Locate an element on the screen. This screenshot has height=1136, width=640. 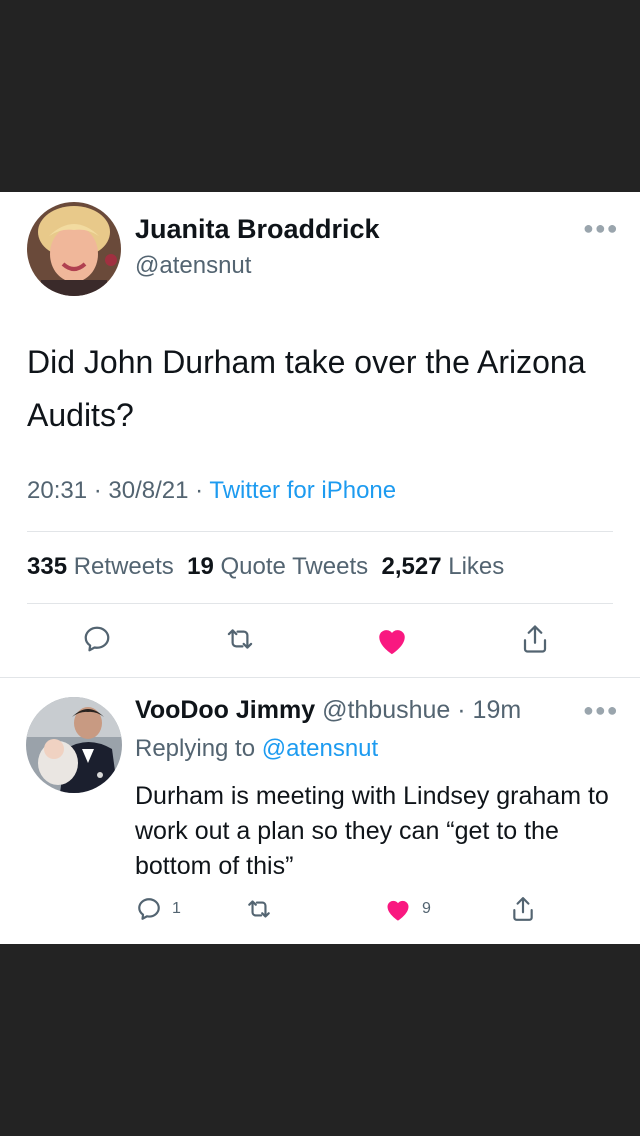
retweet-button is located at coordinates (240, 639).